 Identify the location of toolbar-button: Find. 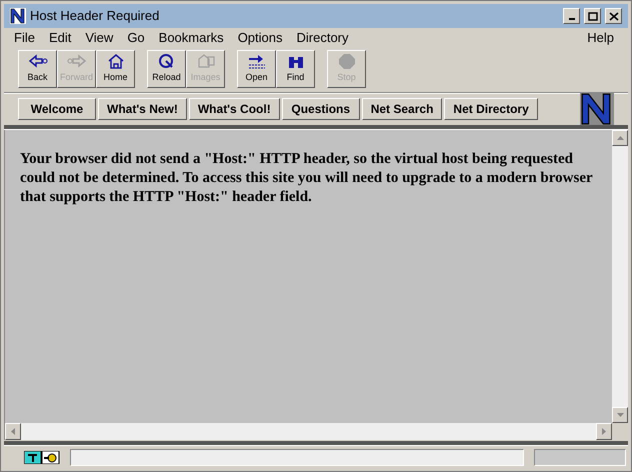
(295, 69).